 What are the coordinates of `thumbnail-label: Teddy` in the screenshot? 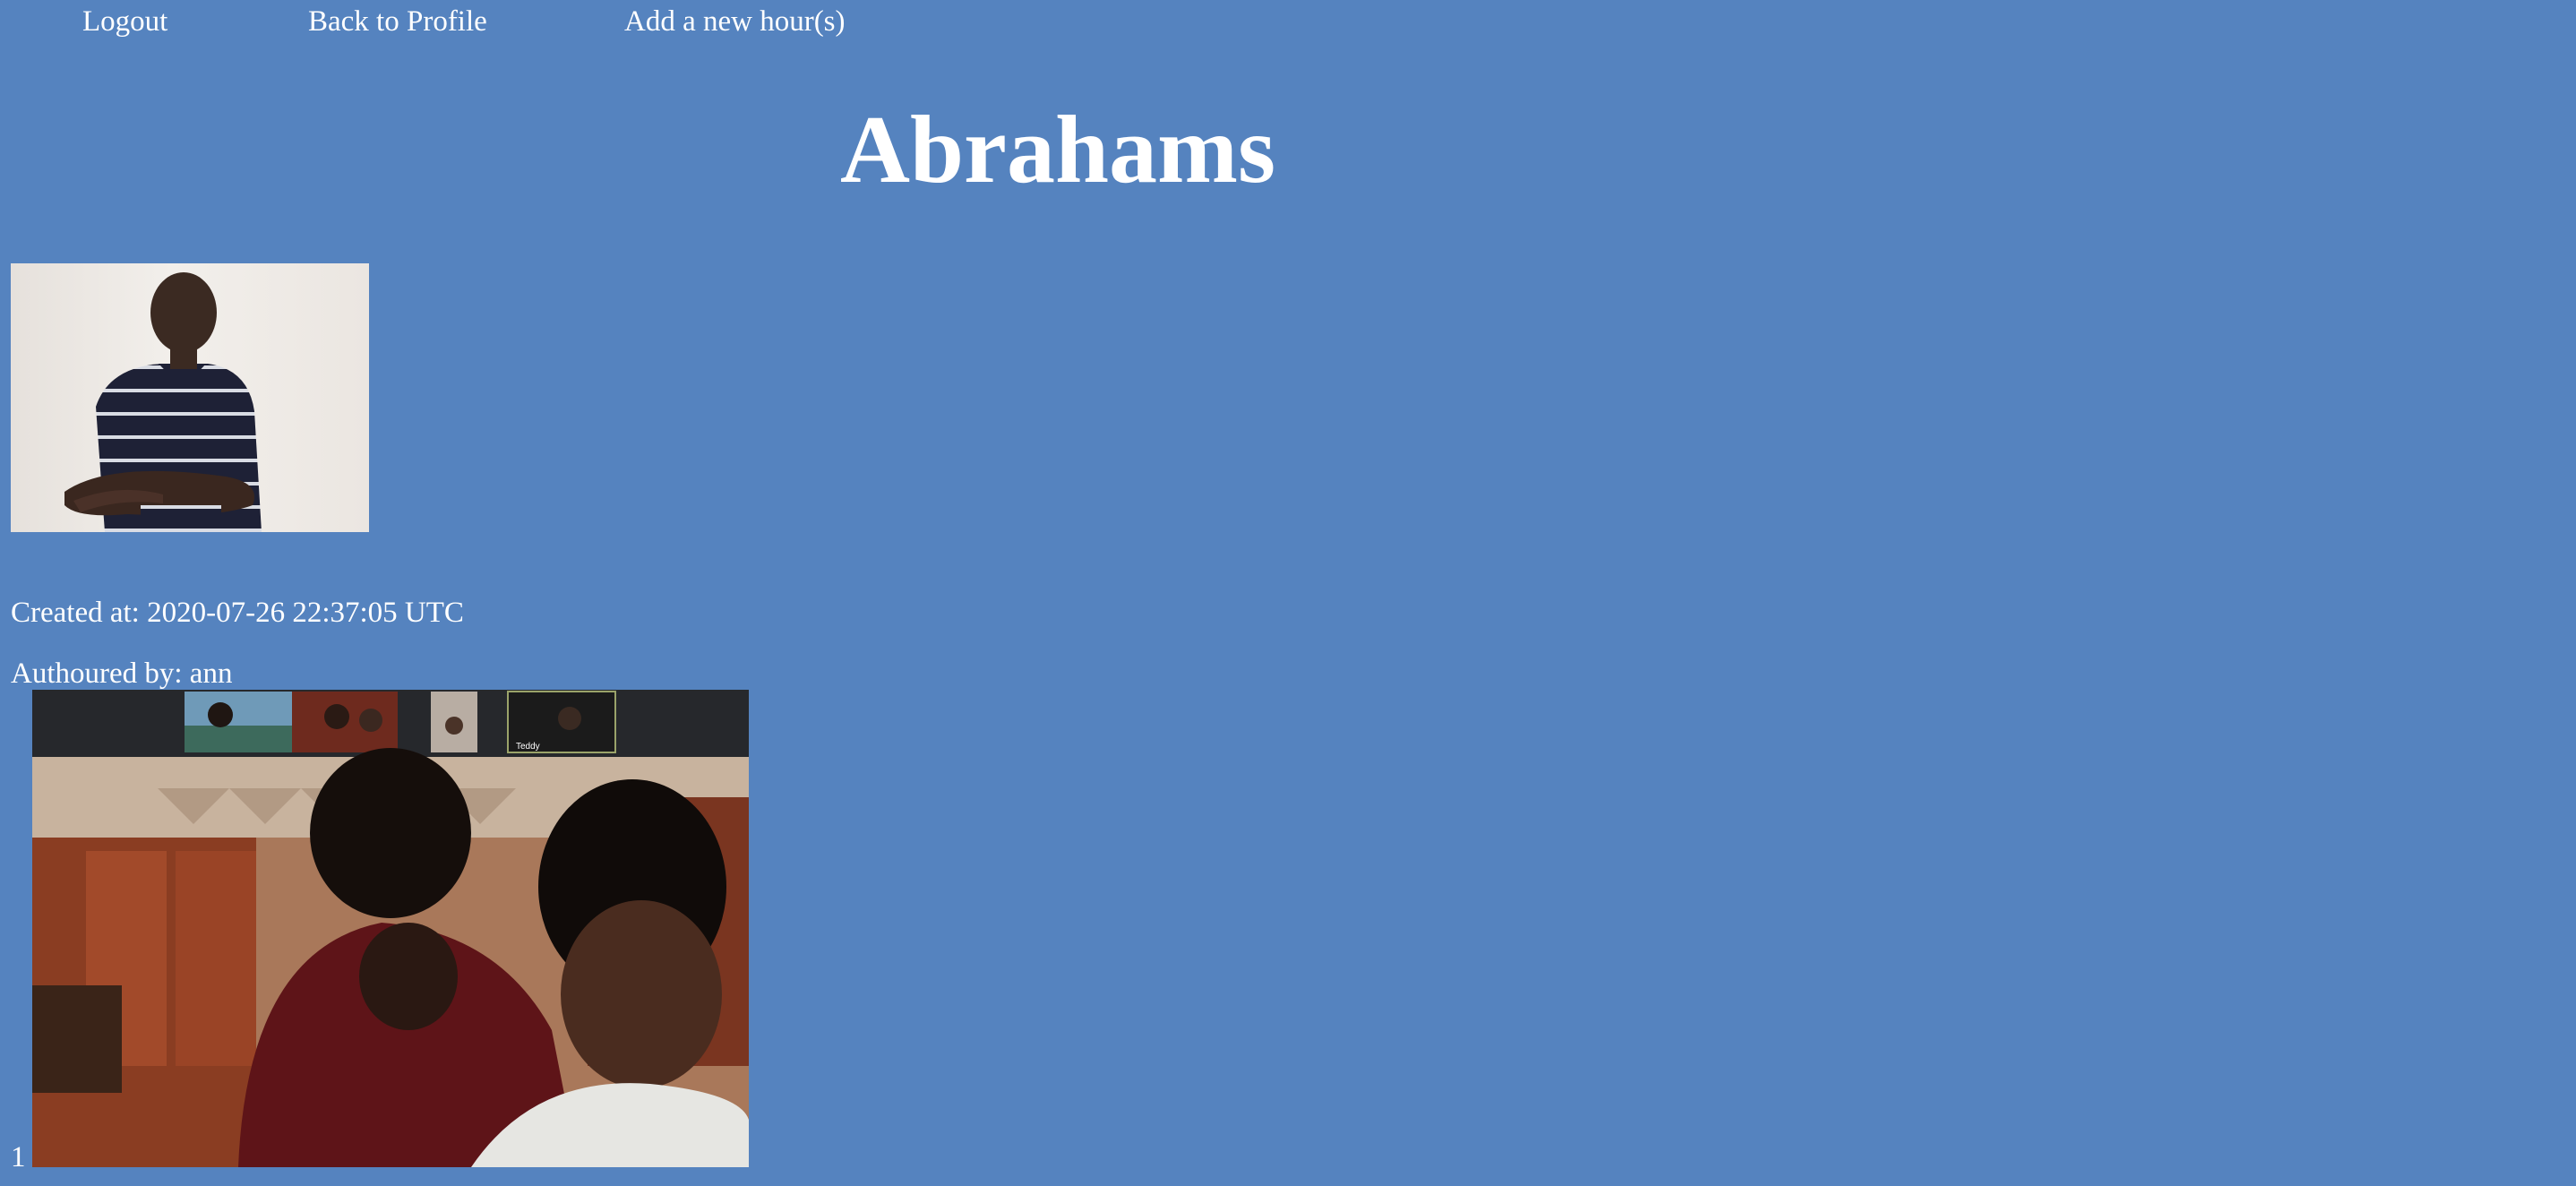 It's located at (528, 747).